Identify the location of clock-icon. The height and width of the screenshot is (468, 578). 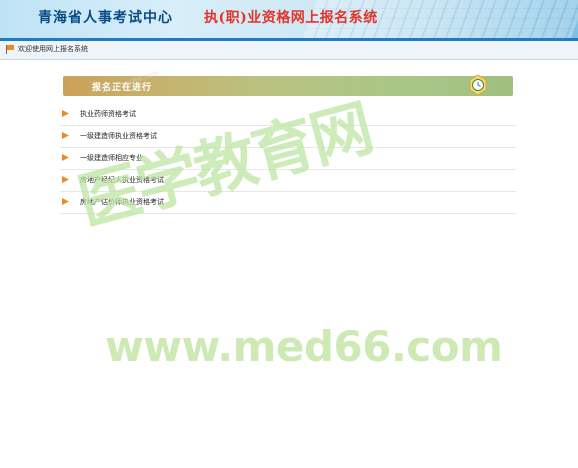
(478, 85).